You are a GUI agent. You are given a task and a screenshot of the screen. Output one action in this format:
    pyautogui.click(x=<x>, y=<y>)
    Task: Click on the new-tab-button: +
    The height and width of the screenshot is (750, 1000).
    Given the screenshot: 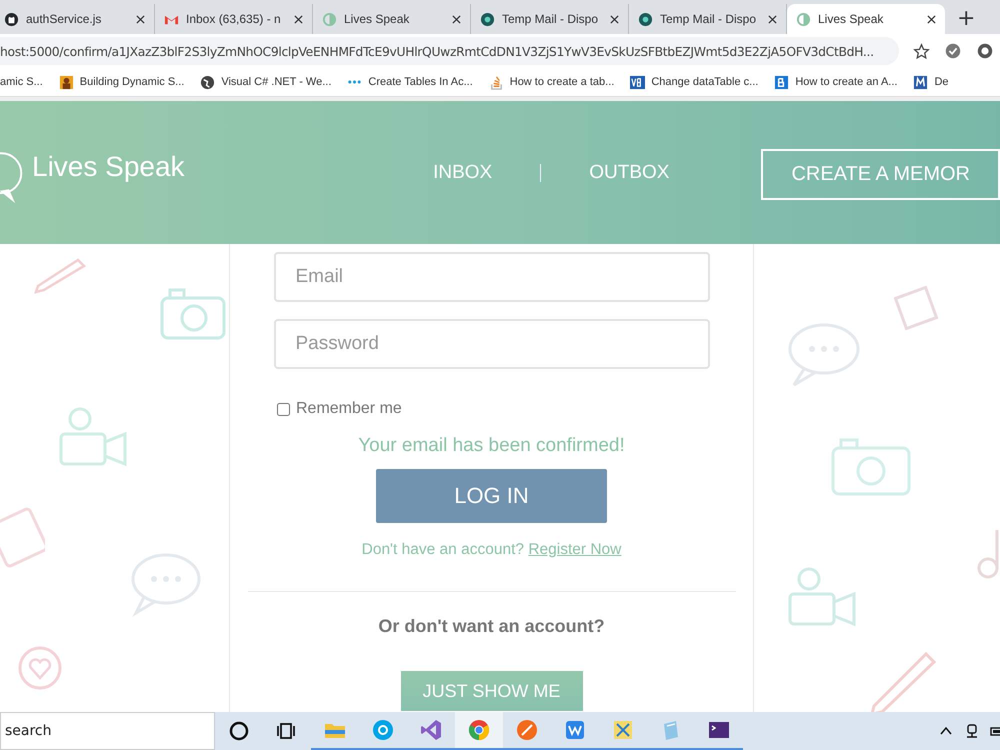 What is the action you would take?
    pyautogui.click(x=966, y=20)
    